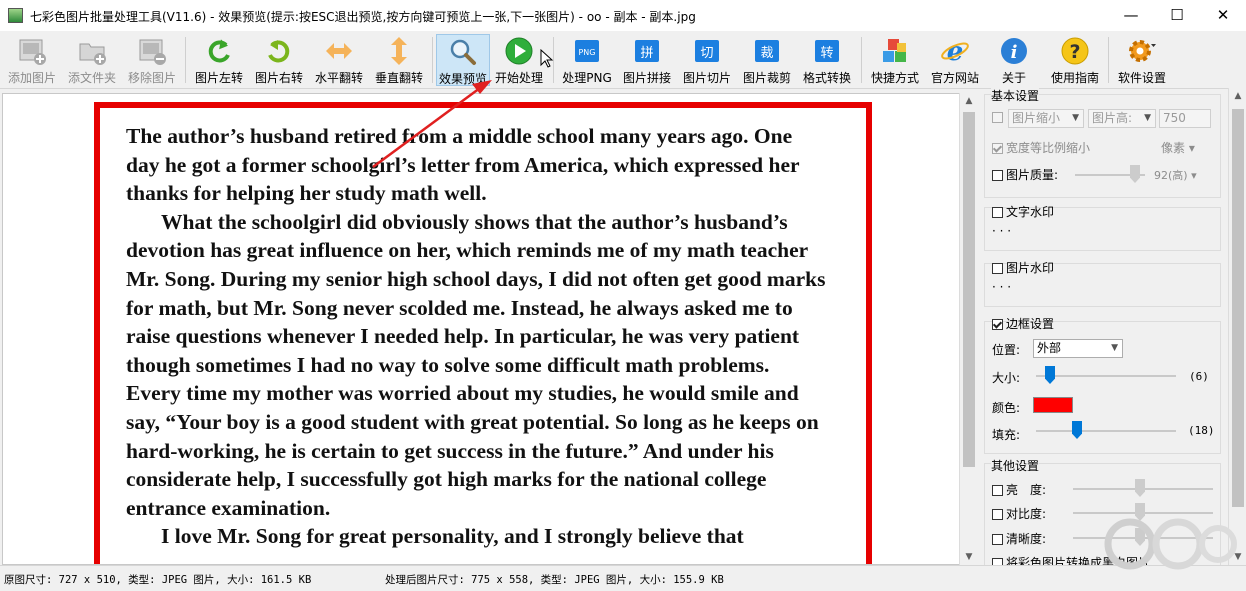 The width and height of the screenshot is (1246, 591). Describe the element at coordinates (1019, 538) in the screenshot. I see `clarity-checkbox: 清晰度:` at that location.